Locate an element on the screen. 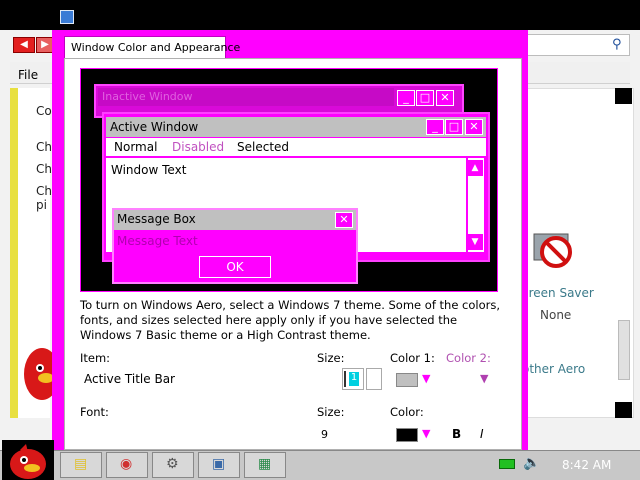 Image resolution: width=640 pixels, height=480 pixels. start-button is located at coordinates (28, 460).